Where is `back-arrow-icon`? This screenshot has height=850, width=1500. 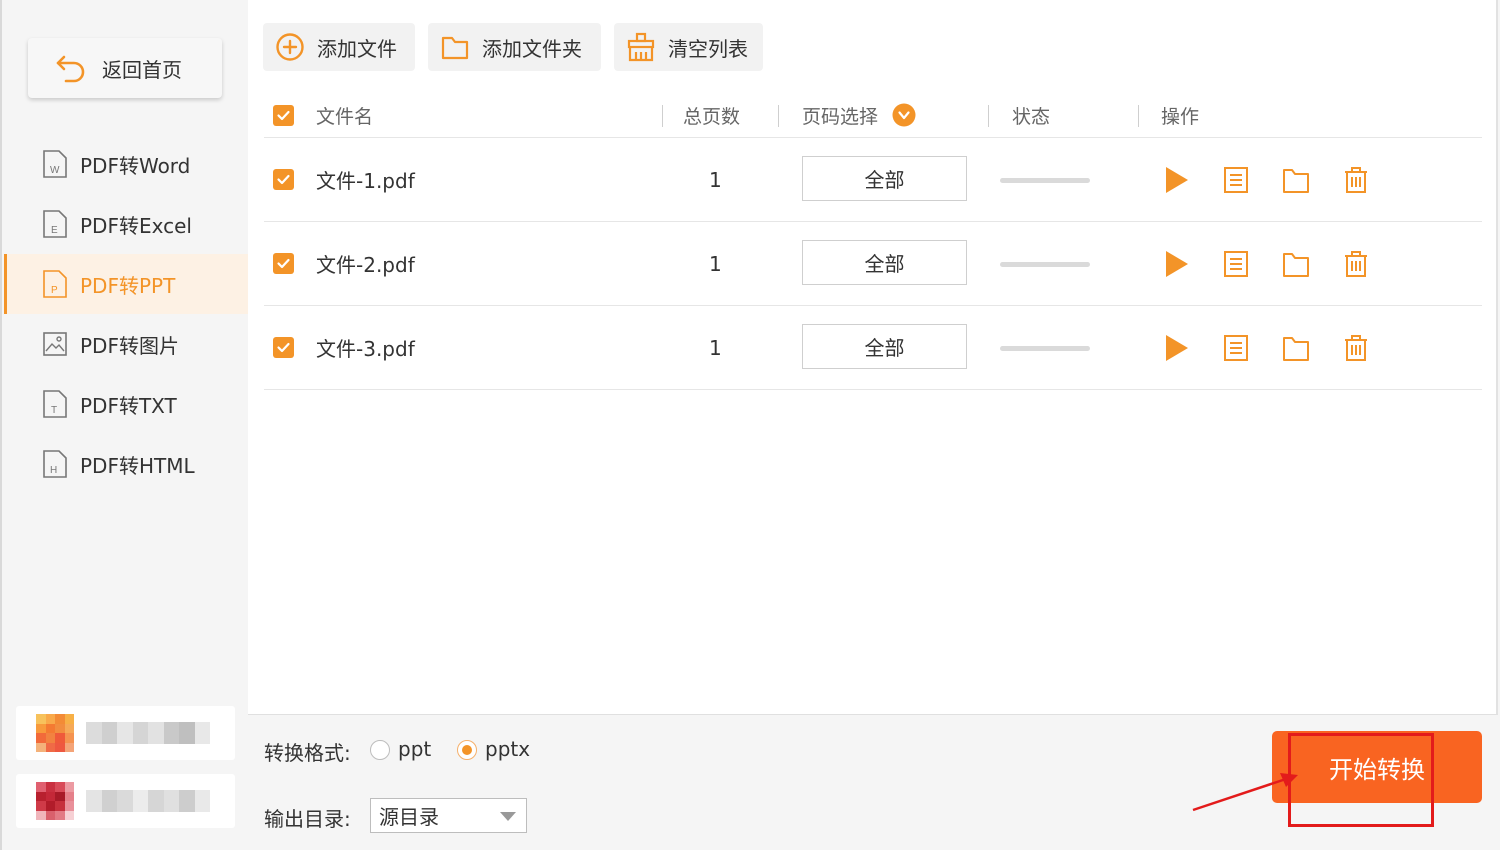
back-arrow-icon is located at coordinates (70, 69).